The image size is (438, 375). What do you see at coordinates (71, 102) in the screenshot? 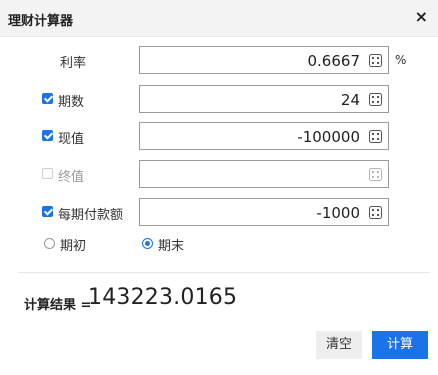
I see `periods-label: 期数` at bounding box center [71, 102].